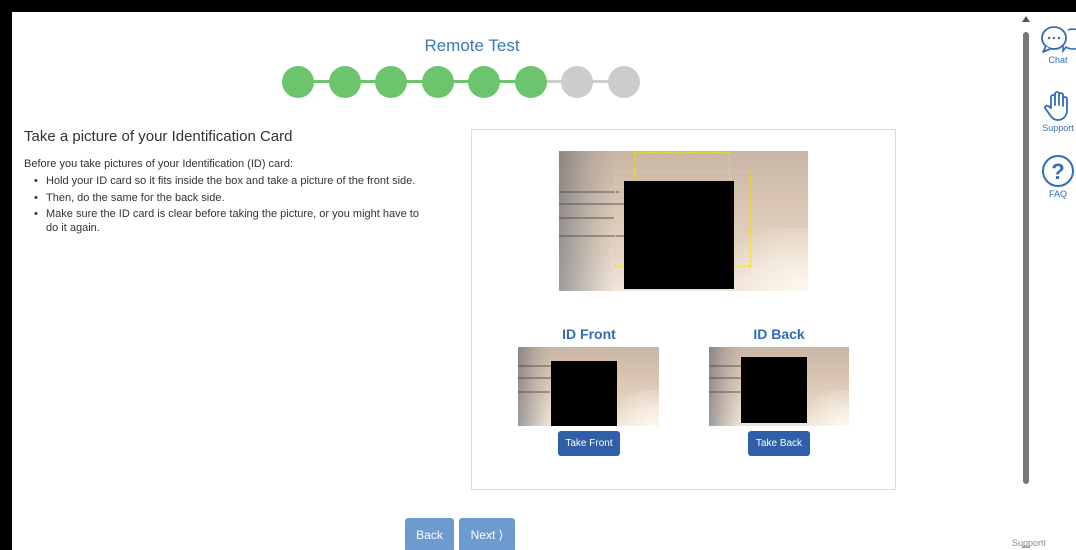 This screenshot has height=550, width=1076. Describe the element at coordinates (487, 534) in the screenshot. I see `next-button: Next ⟩` at that location.